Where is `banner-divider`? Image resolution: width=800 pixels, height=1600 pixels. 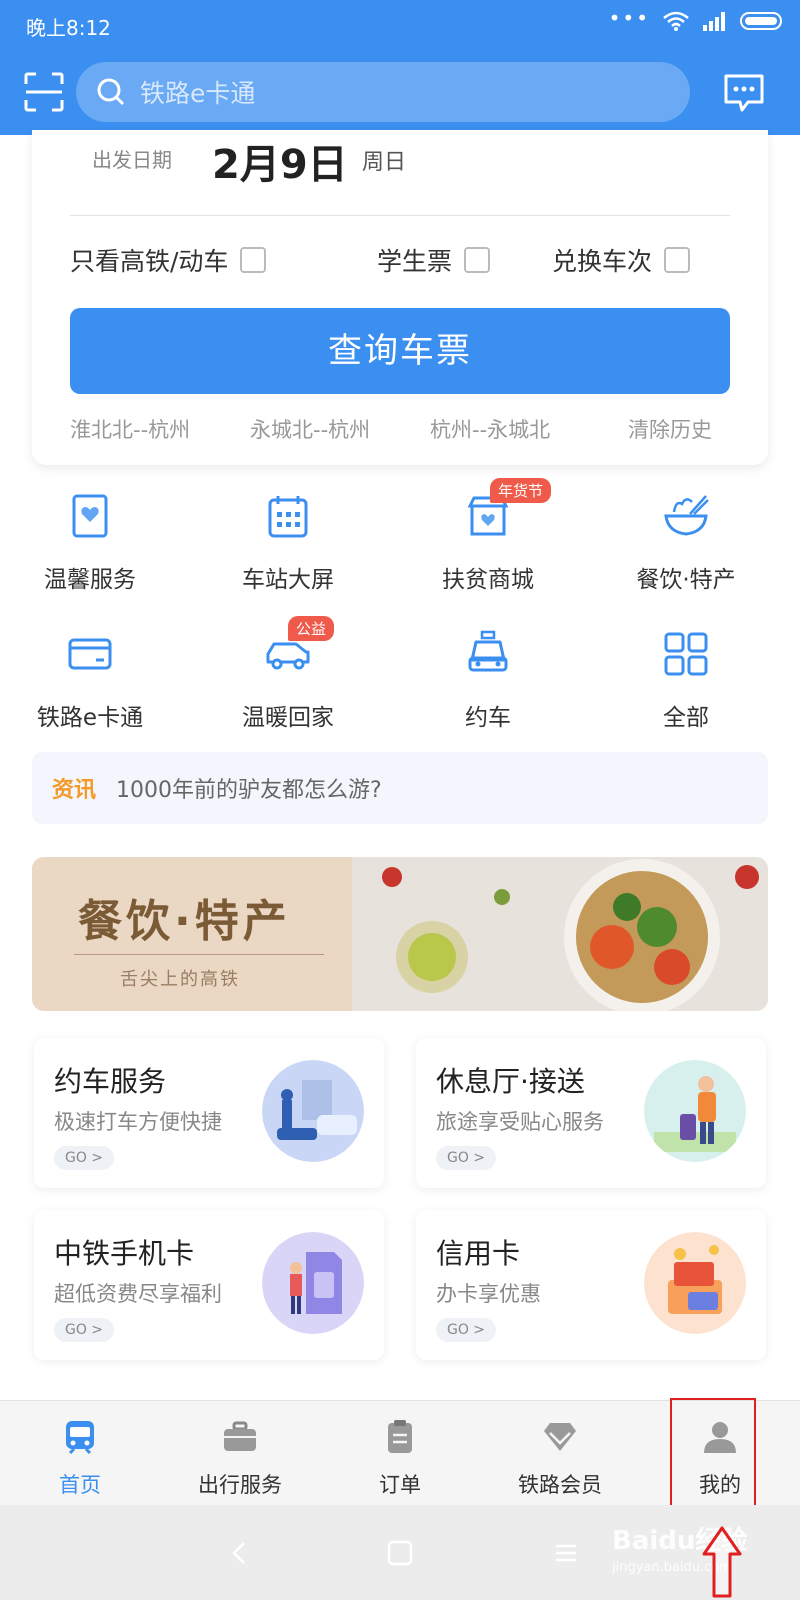
banner-divider is located at coordinates (199, 954).